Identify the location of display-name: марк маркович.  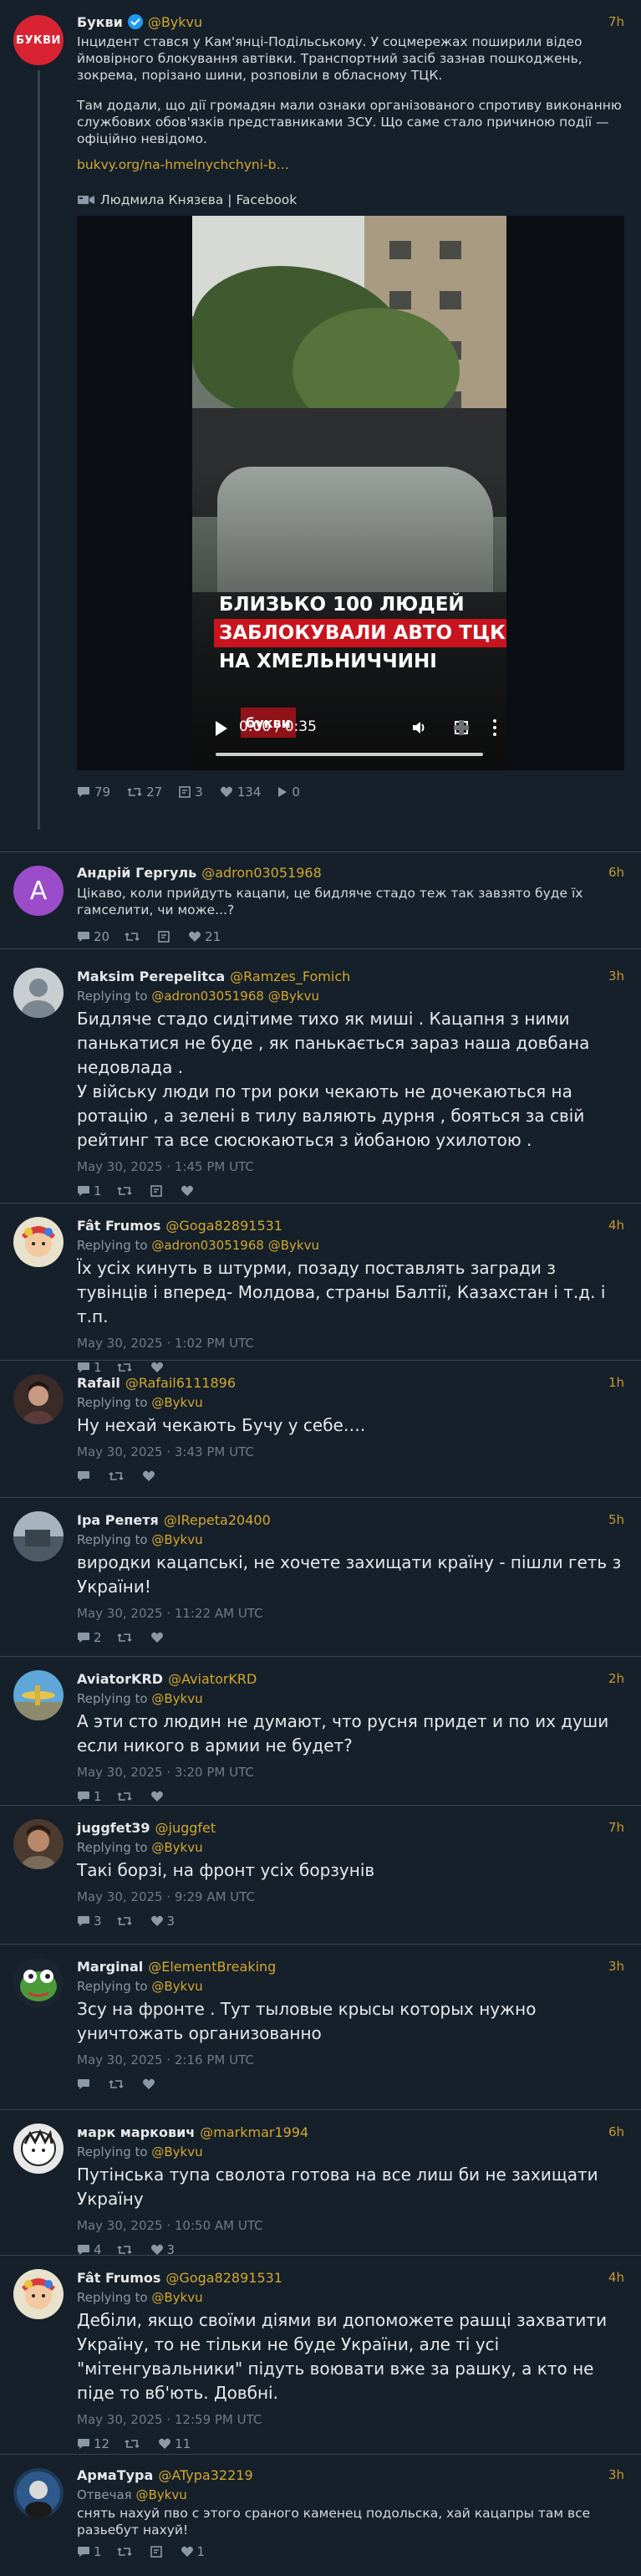
(136, 2132).